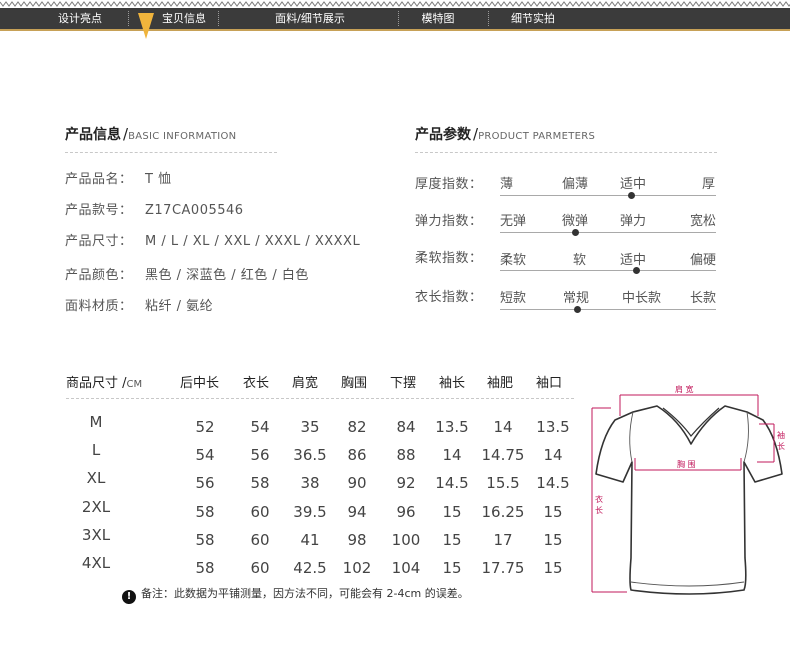 The width and height of the screenshot is (790, 649). I want to click on size-cell: 38, so click(310, 483).